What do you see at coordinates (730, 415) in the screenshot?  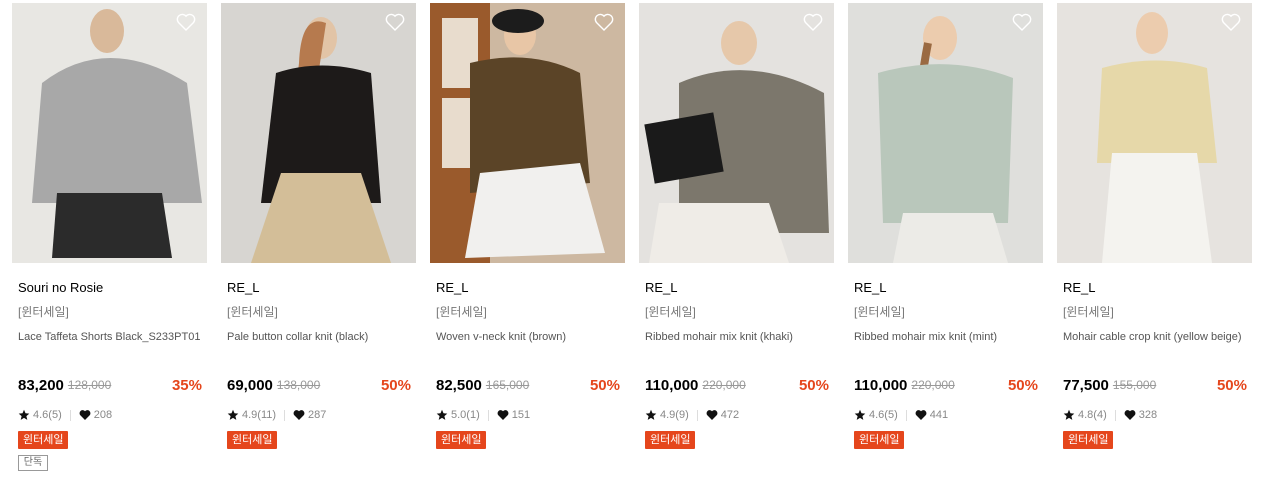 I see `like-count: 472` at bounding box center [730, 415].